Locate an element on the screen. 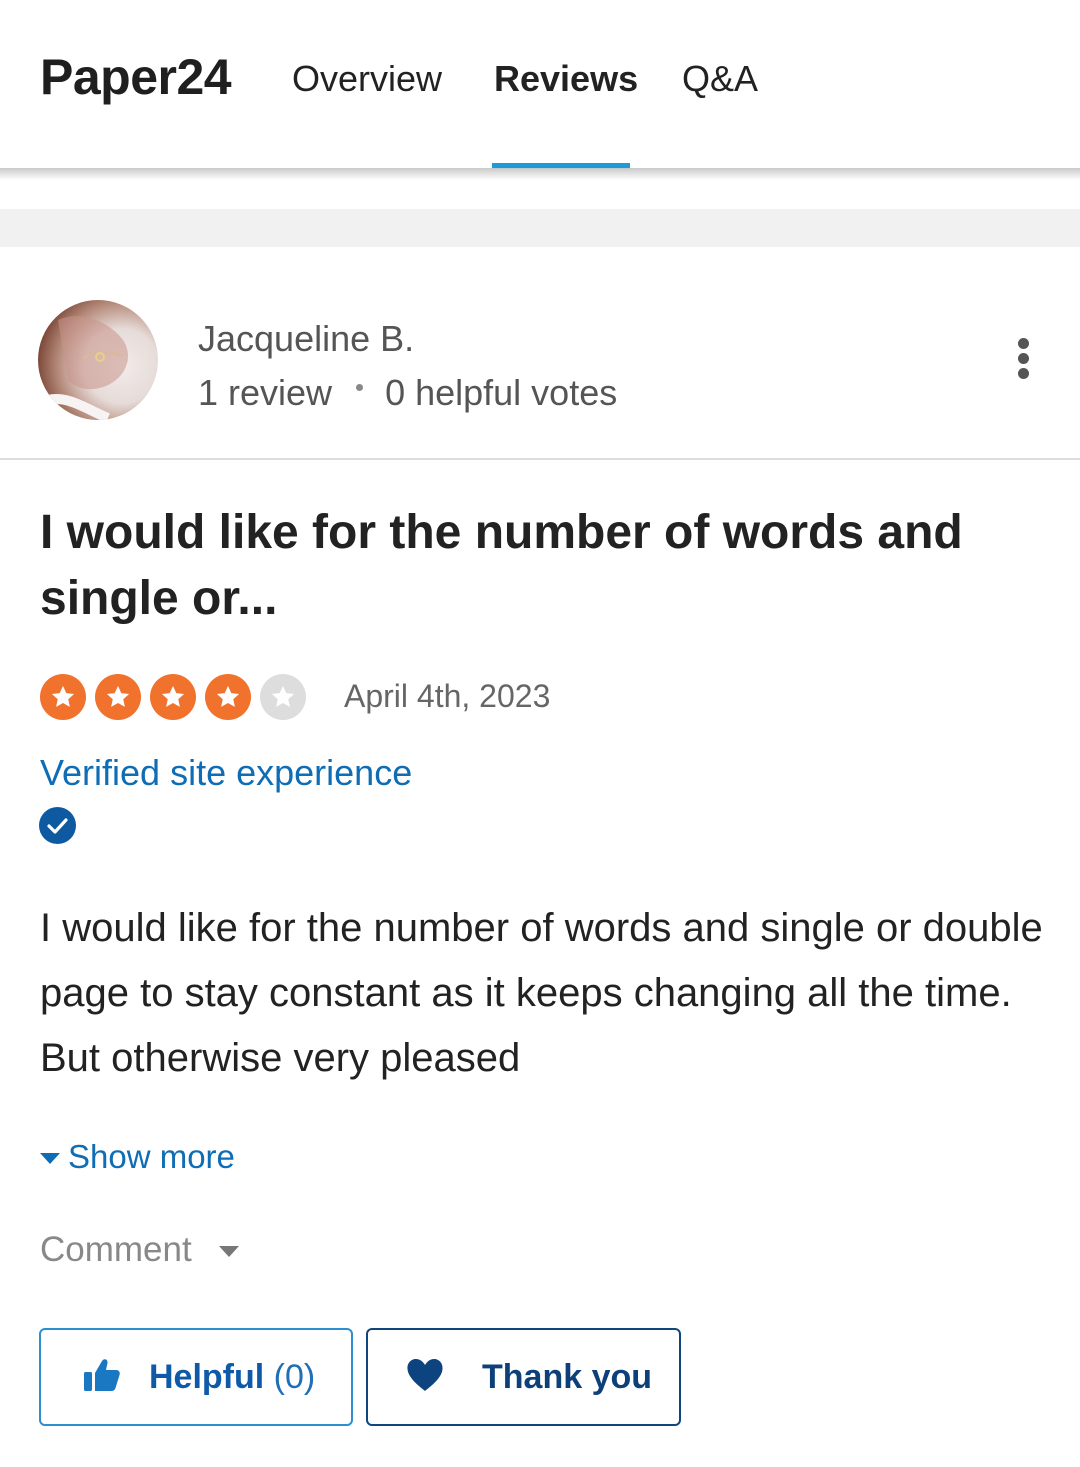 Image resolution: width=1080 pixels, height=1467 pixels. caret-down-icon is located at coordinates (50, 1158).